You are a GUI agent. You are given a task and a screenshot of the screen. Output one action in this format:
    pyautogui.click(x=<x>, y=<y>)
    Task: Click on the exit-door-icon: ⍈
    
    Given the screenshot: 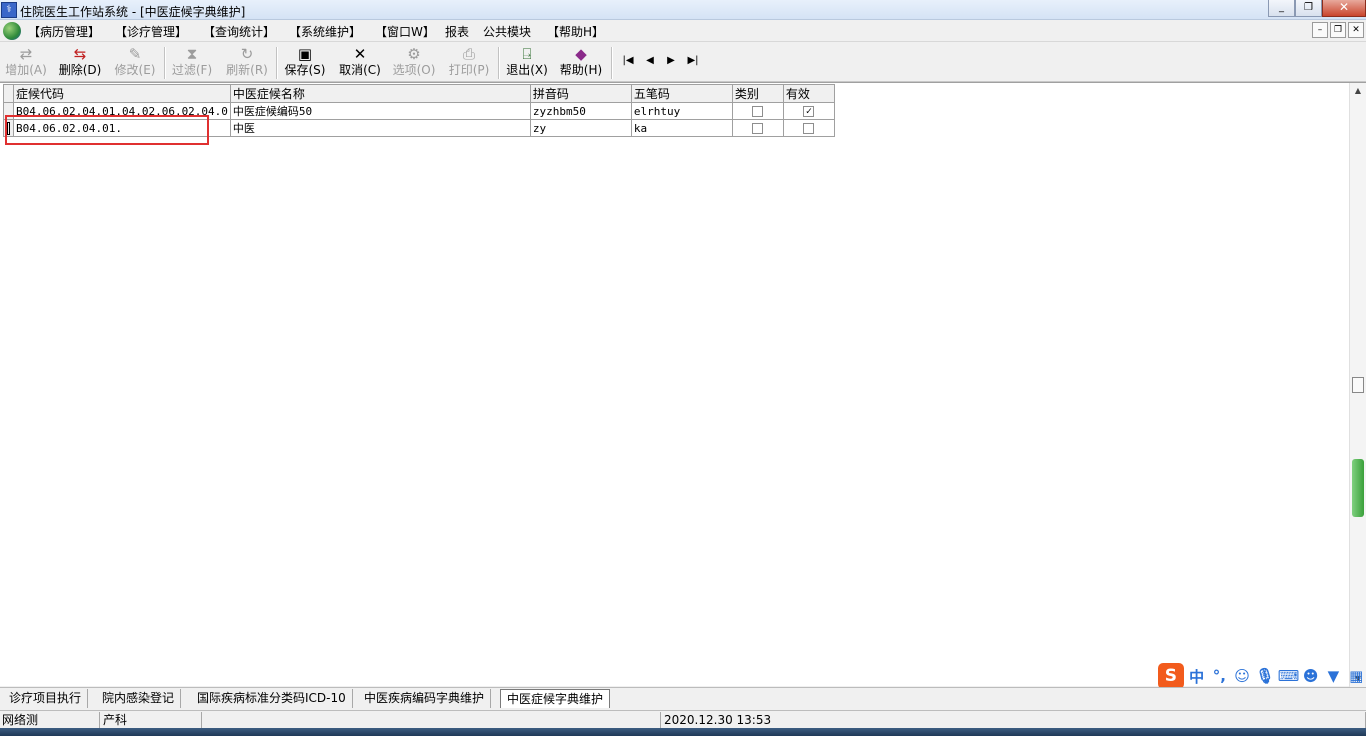 What is the action you would take?
    pyautogui.click(x=527, y=54)
    